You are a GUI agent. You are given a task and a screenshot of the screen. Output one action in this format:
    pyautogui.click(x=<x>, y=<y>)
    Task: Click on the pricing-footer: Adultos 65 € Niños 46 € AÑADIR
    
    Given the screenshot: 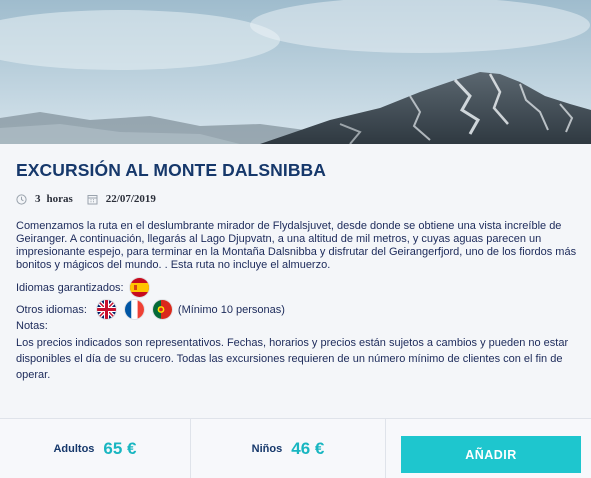 What is the action you would take?
    pyautogui.click(x=295, y=448)
    